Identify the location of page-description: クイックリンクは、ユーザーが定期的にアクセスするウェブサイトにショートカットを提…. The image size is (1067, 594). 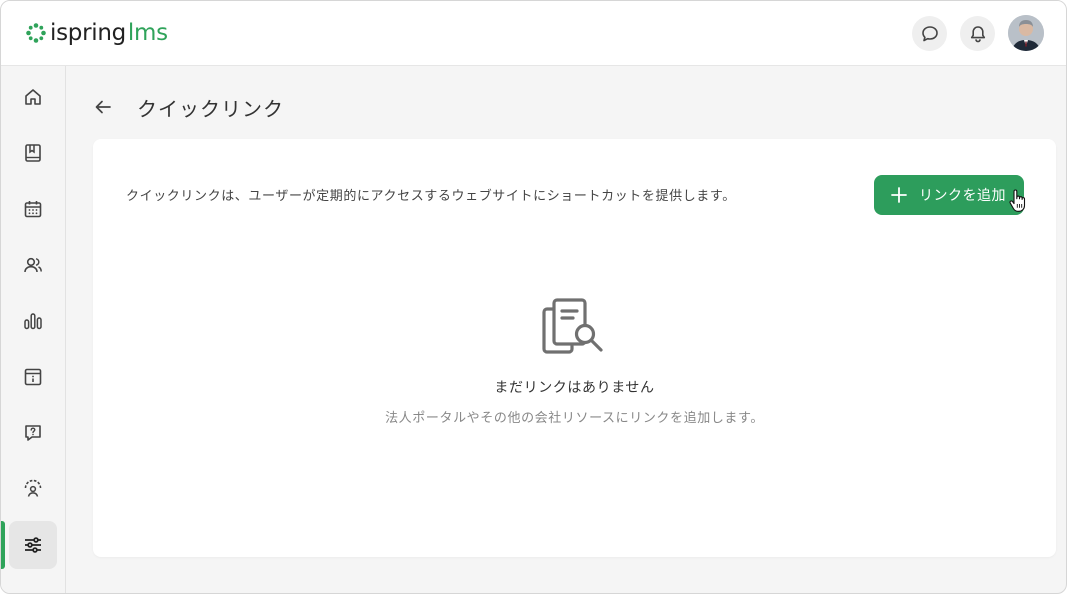
(431, 196).